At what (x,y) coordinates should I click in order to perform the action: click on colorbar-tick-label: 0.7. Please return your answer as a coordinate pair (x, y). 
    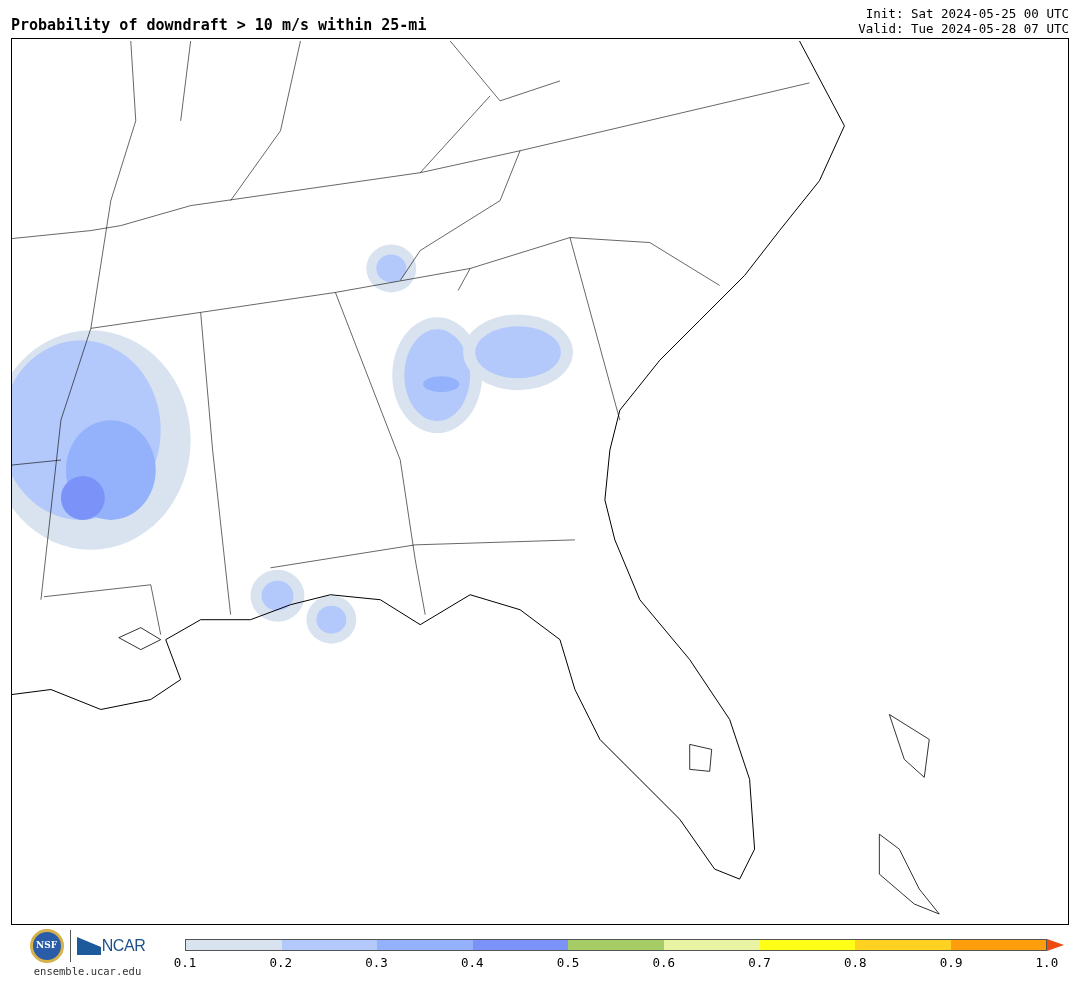
    Looking at the image, I should click on (759, 963).